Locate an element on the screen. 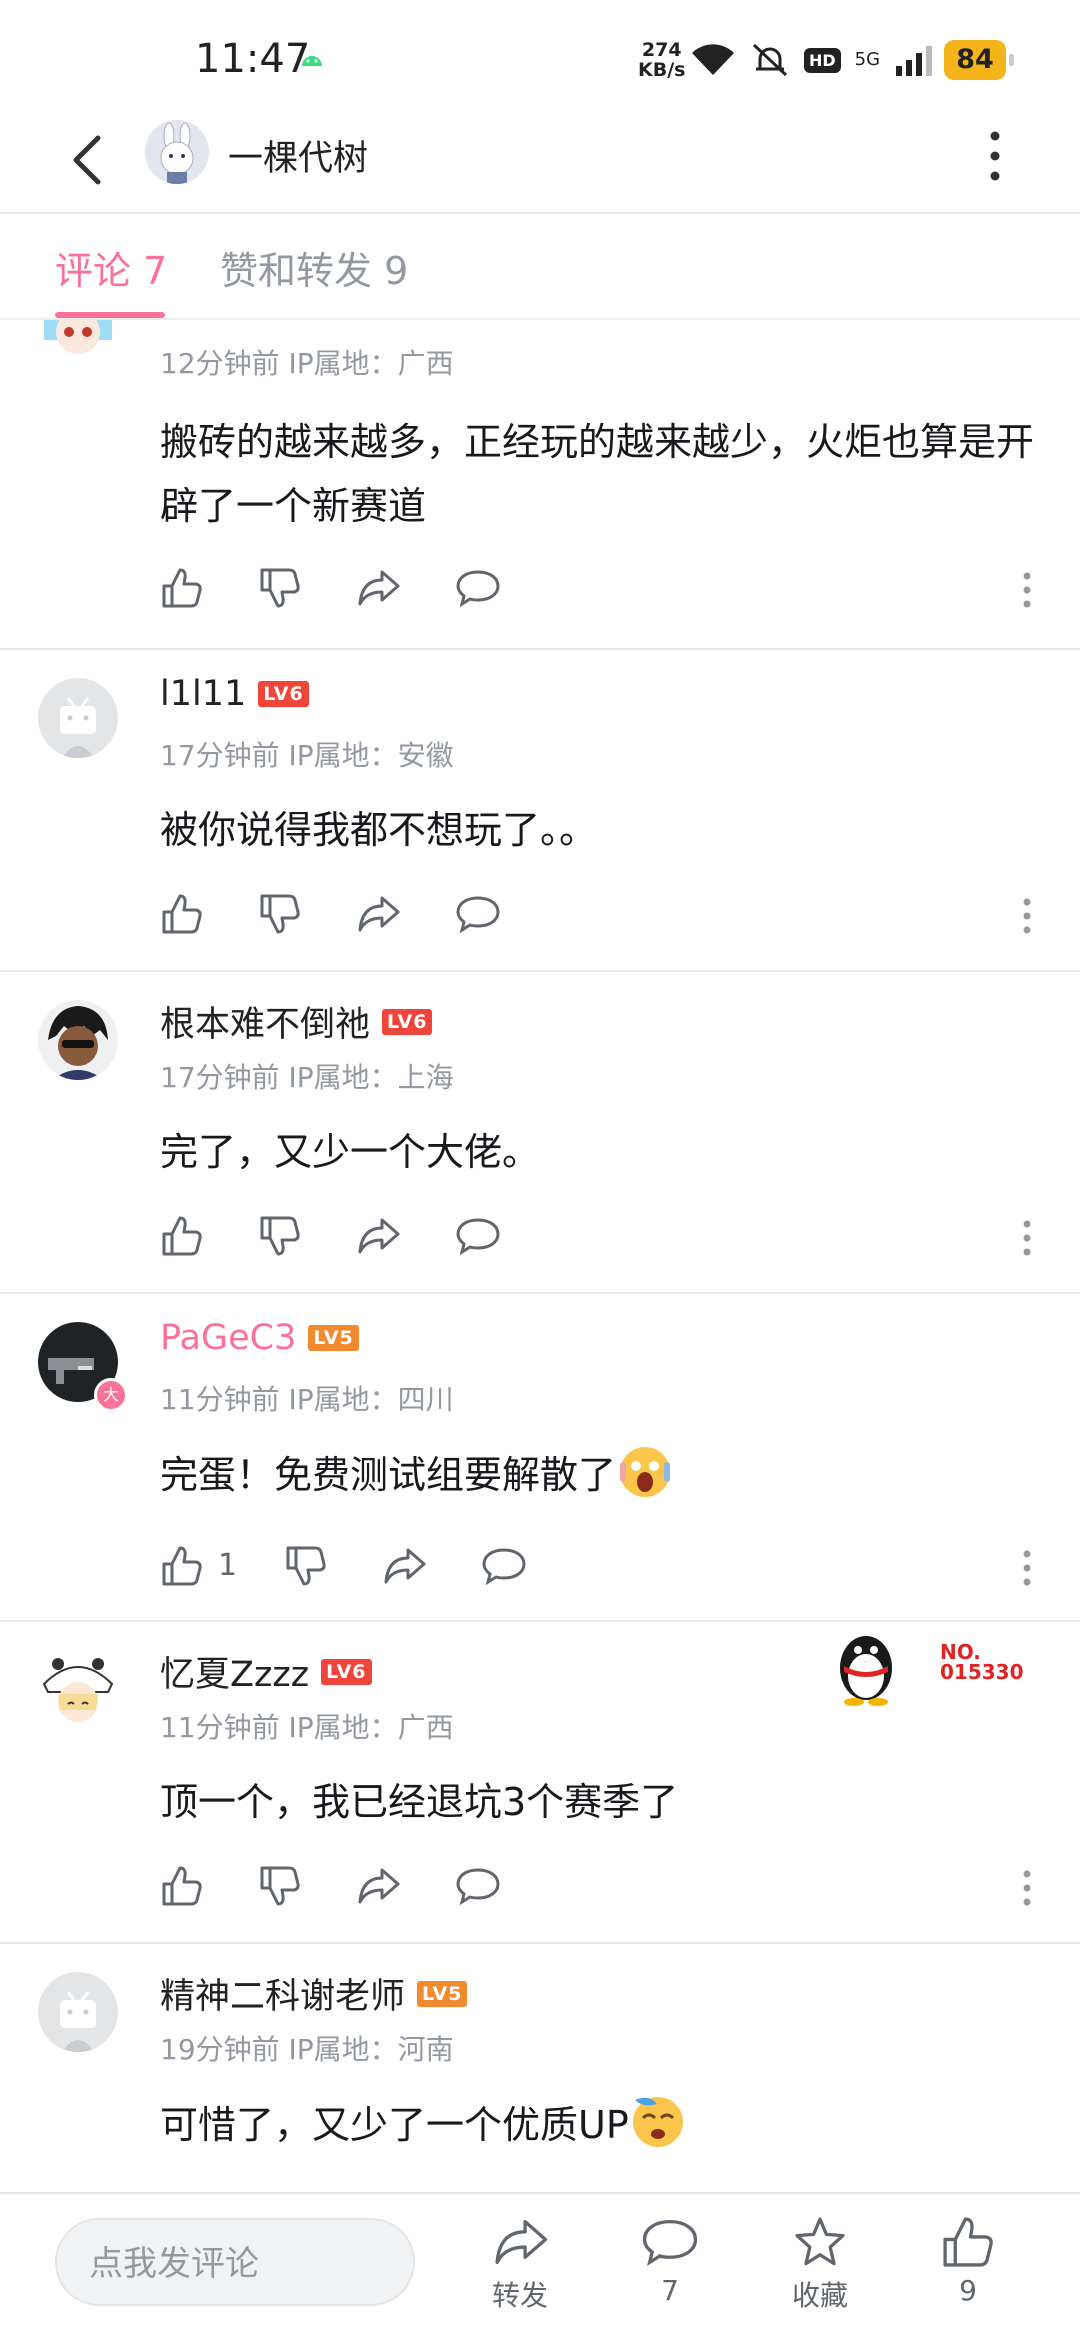  qq-penguin-icon is located at coordinates (866, 1671).